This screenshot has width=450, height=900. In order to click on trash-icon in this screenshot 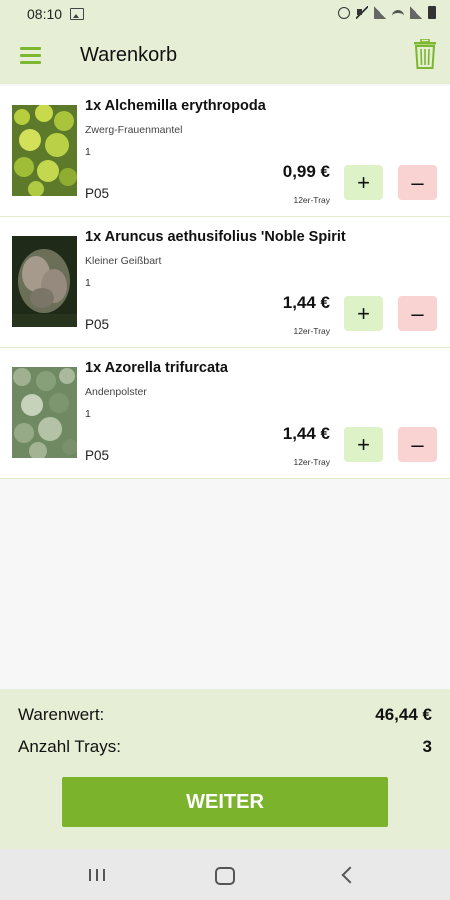, I will do `click(425, 53)`.